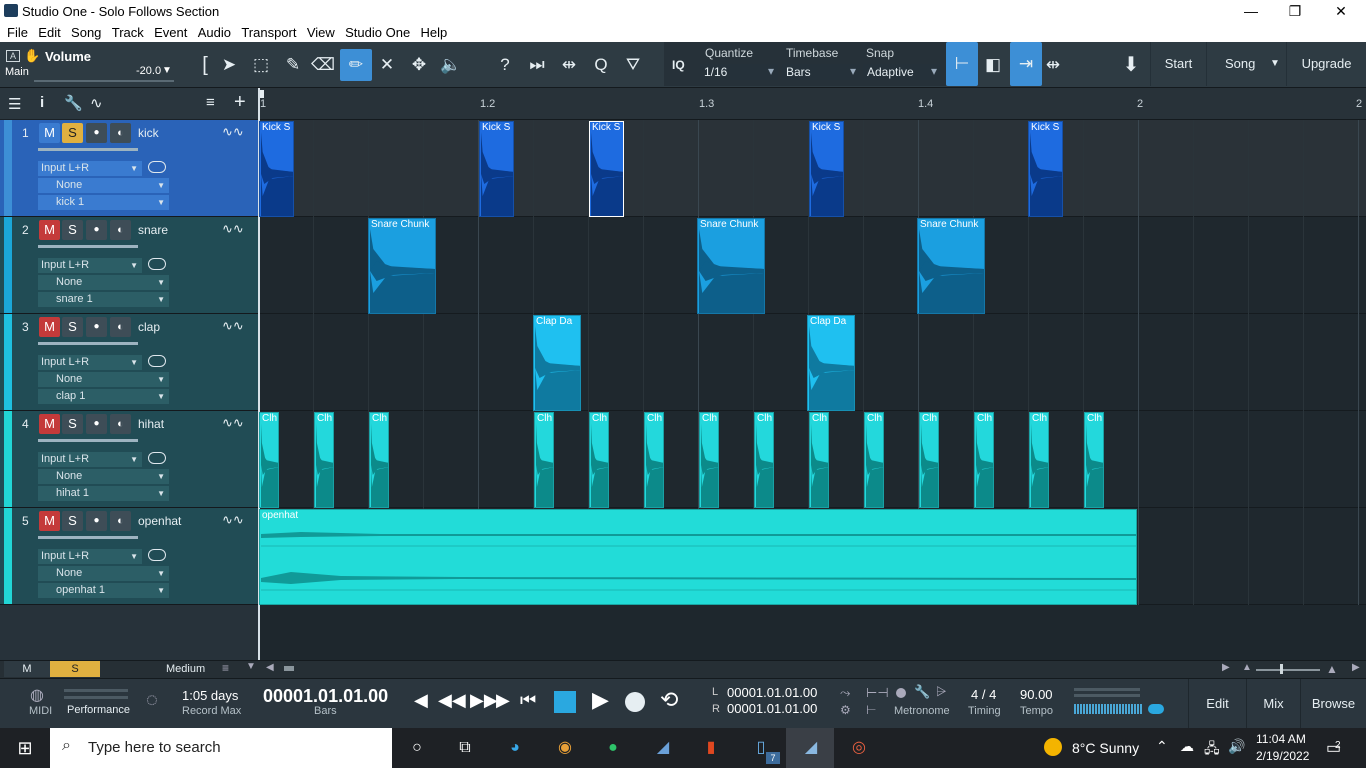  I want to click on automation-icon: A, so click(13, 56).